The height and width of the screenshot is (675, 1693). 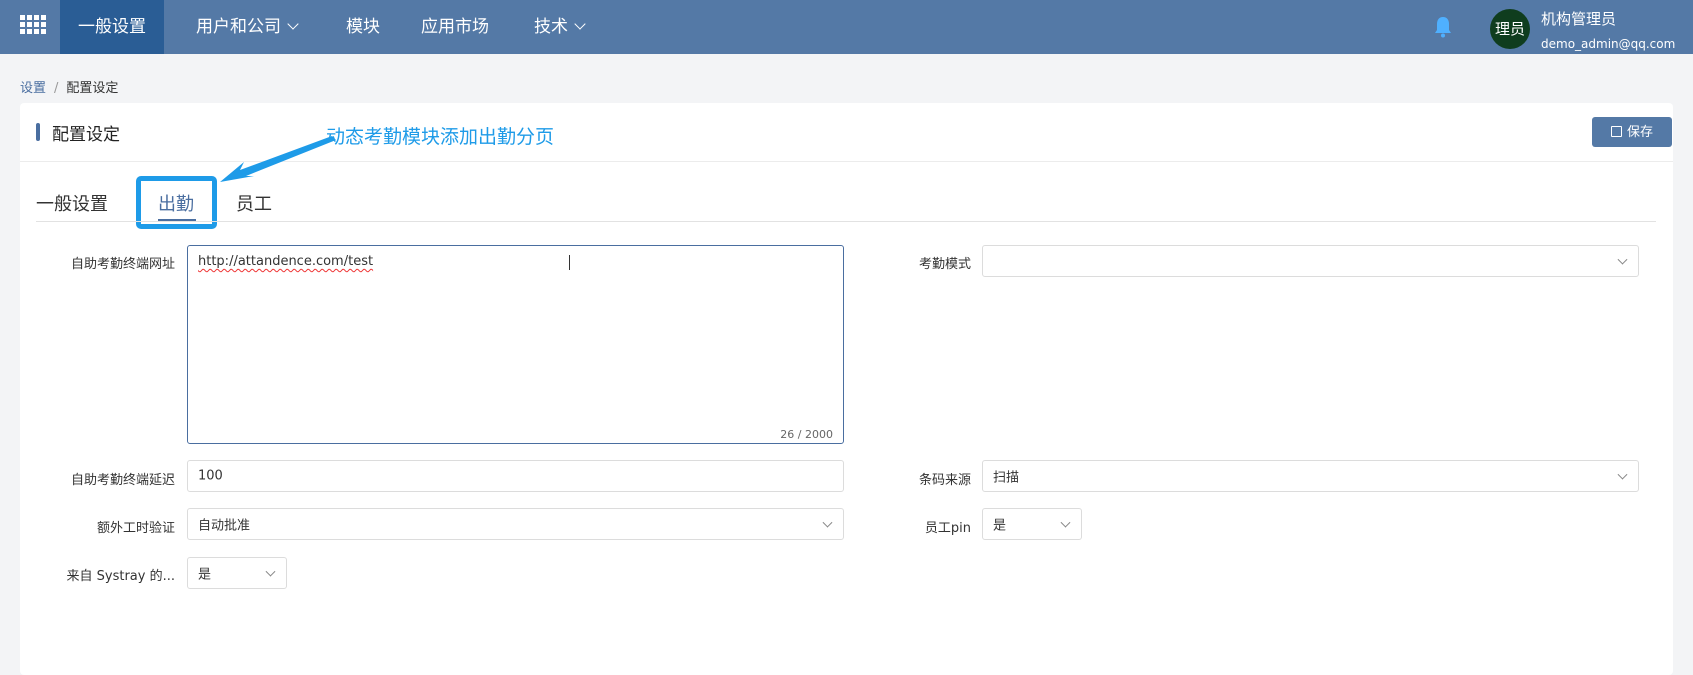 What do you see at coordinates (1310, 476) in the screenshot?
I see `barcode-source-select: 扫描` at bounding box center [1310, 476].